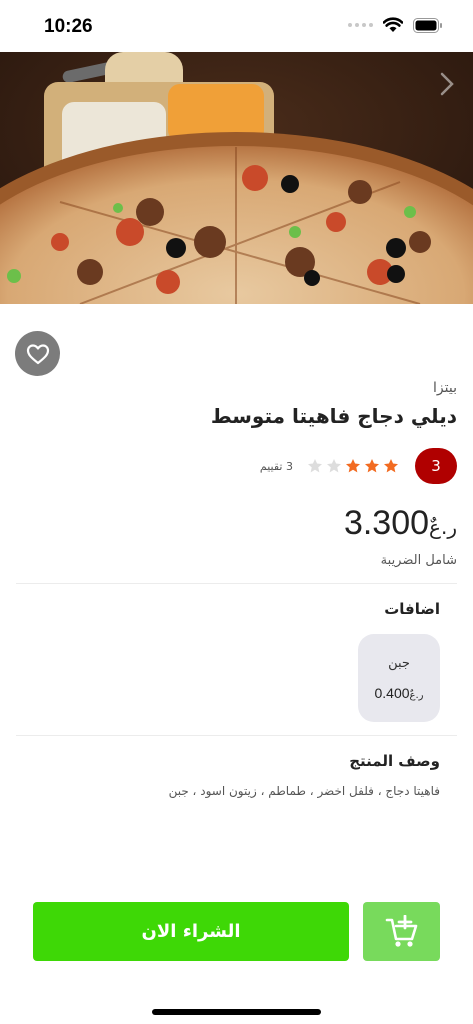  Describe the element at coordinates (68, 26) in the screenshot. I see `status-time: 10:26` at that location.